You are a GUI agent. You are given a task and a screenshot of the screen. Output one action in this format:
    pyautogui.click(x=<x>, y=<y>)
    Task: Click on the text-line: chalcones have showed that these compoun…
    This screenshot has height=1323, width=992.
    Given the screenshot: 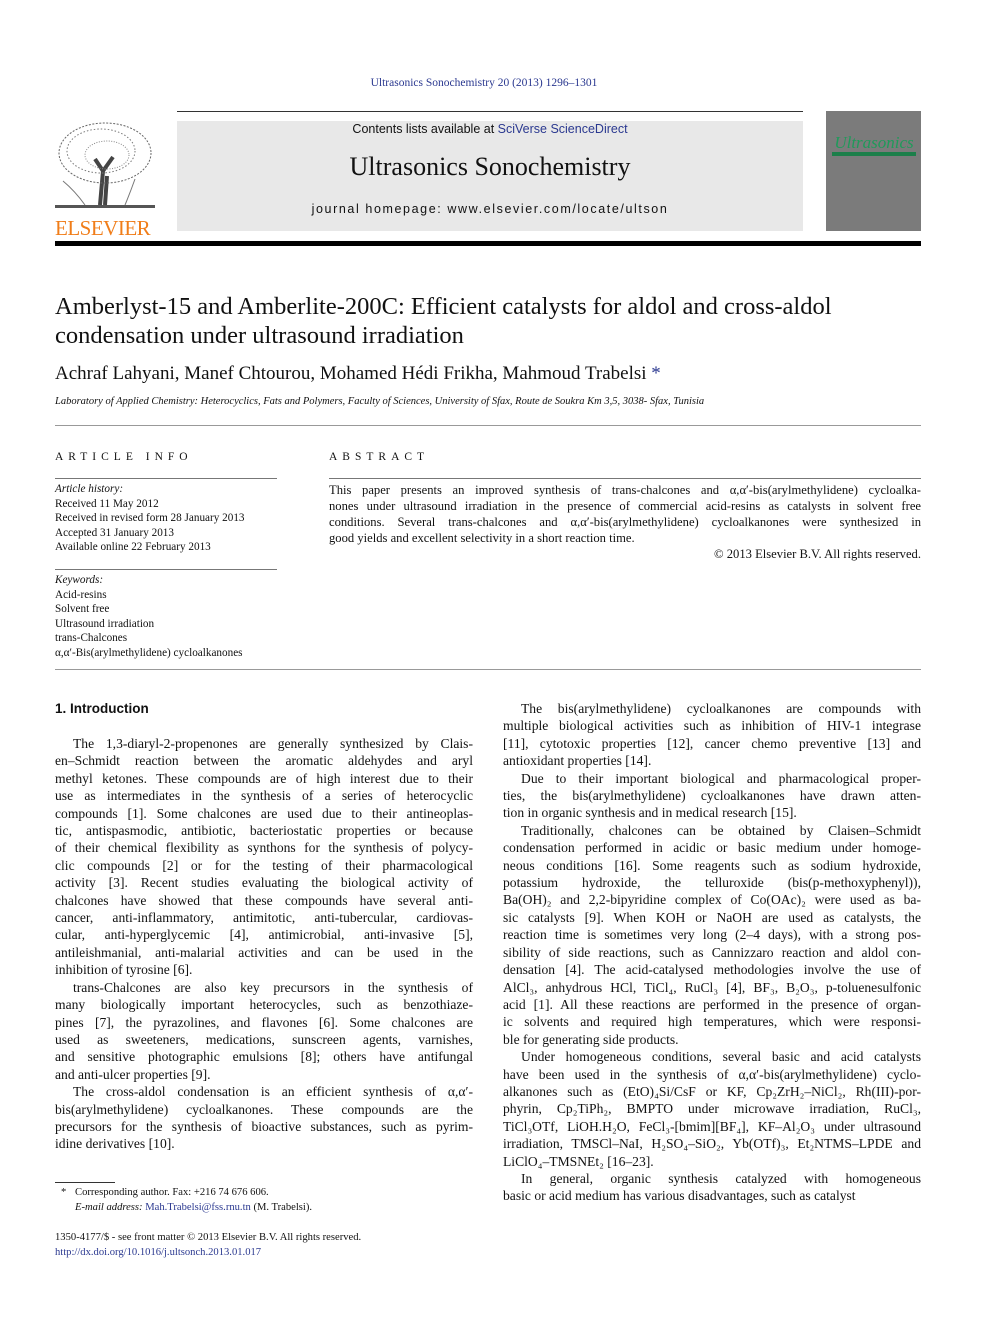 What is the action you would take?
    pyautogui.click(x=264, y=900)
    